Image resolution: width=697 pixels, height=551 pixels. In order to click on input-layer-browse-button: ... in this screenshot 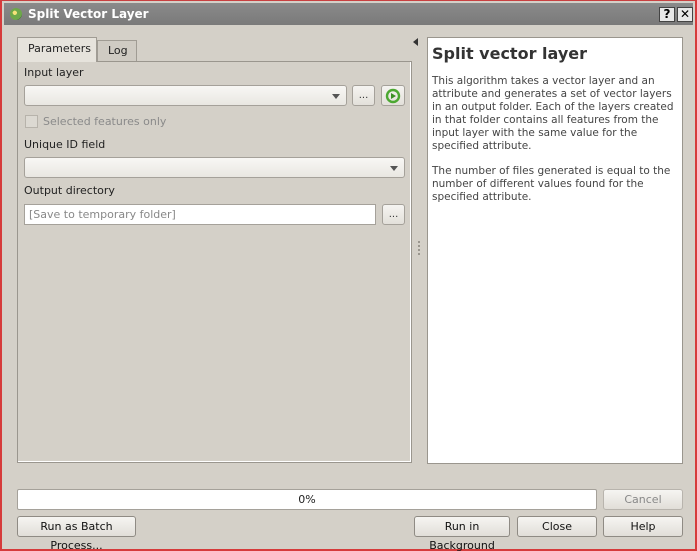, I will do `click(363, 95)`.